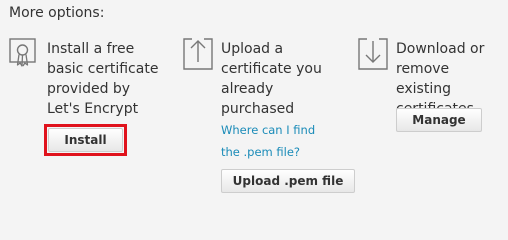  I want to click on pem-file-help-link-line: the .pem file?, so click(268, 152).